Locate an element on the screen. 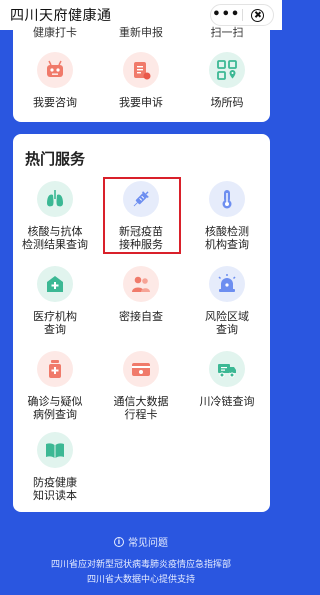 Image resolution: width=320 pixels, height=595 pixels. appeal-item: 我要申诉 is located at coordinates (141, 80).